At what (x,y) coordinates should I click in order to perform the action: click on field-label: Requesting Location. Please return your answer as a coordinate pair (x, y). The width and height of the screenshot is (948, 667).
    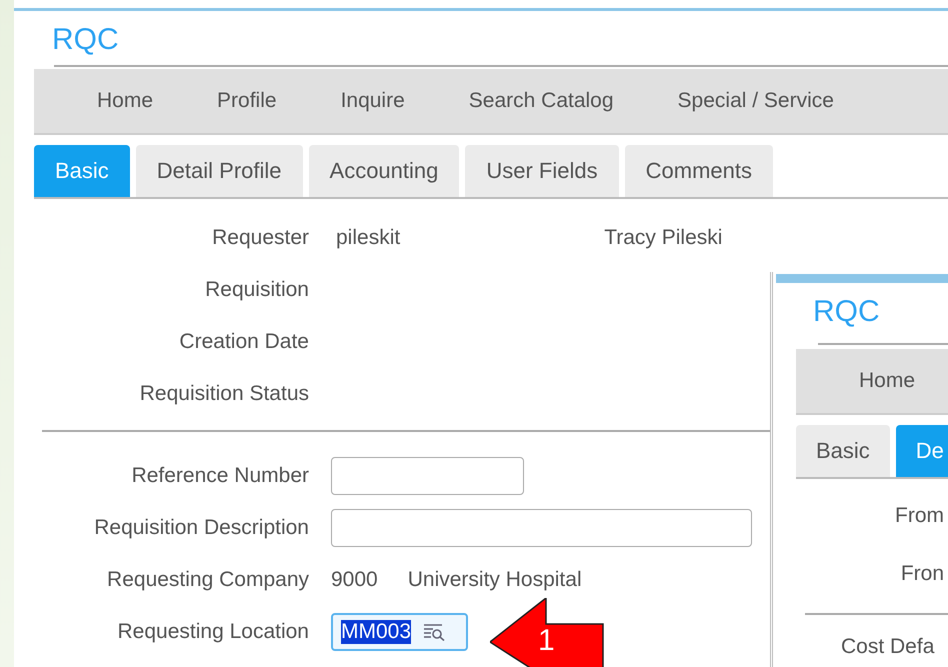
    Looking at the image, I should click on (212, 632).